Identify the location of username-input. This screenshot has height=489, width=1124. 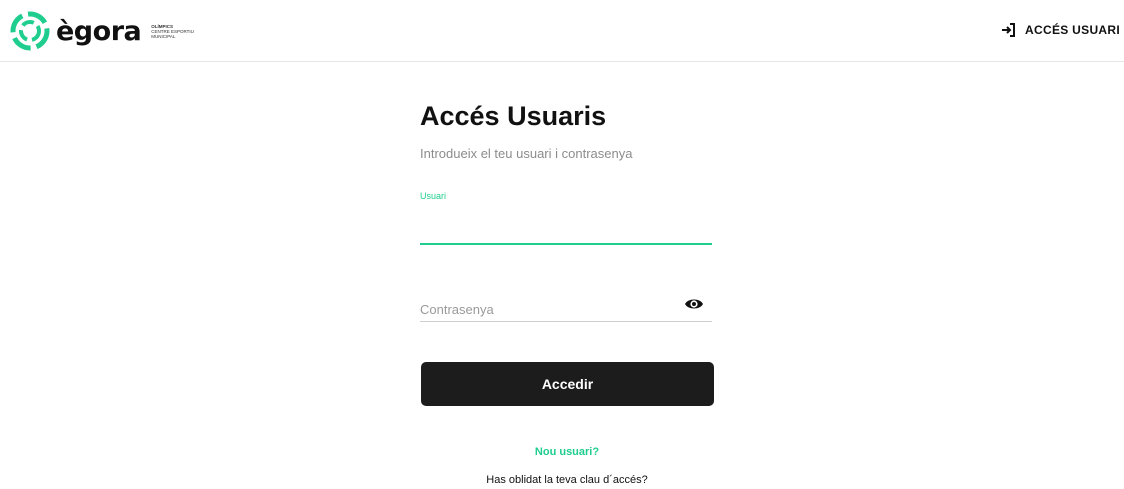
(565, 231).